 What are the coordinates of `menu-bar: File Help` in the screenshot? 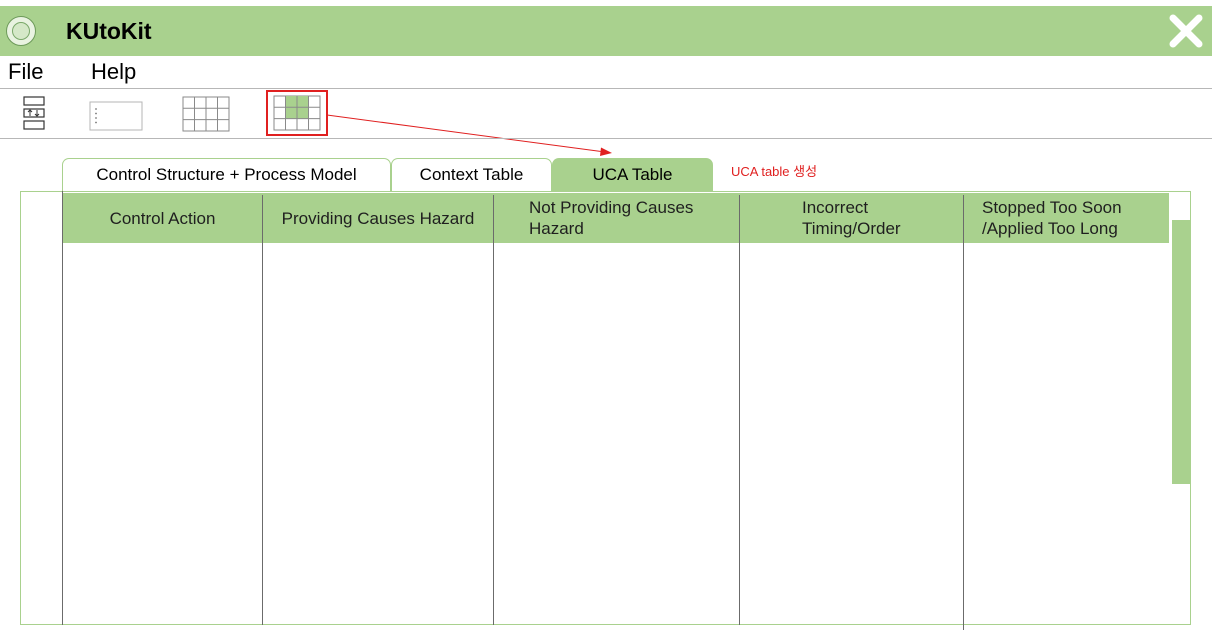 It's located at (606, 72).